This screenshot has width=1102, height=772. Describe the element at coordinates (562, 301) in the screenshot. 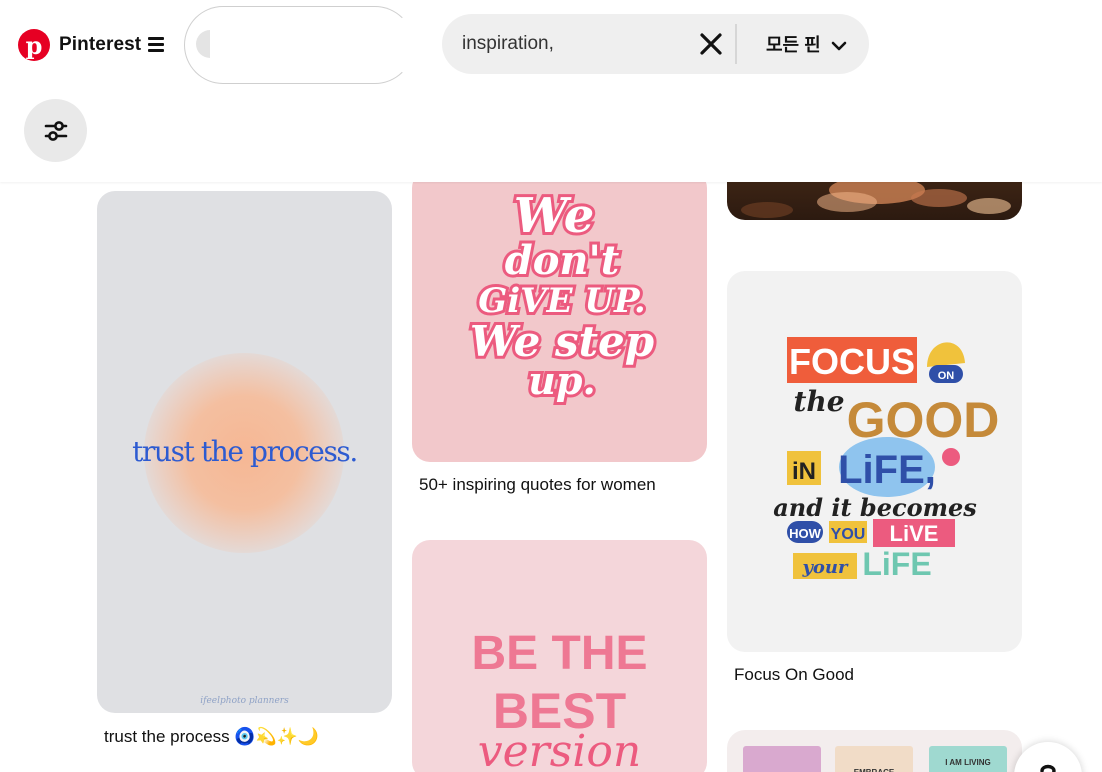

I see `quote-line-3: GiVE UP.` at that location.